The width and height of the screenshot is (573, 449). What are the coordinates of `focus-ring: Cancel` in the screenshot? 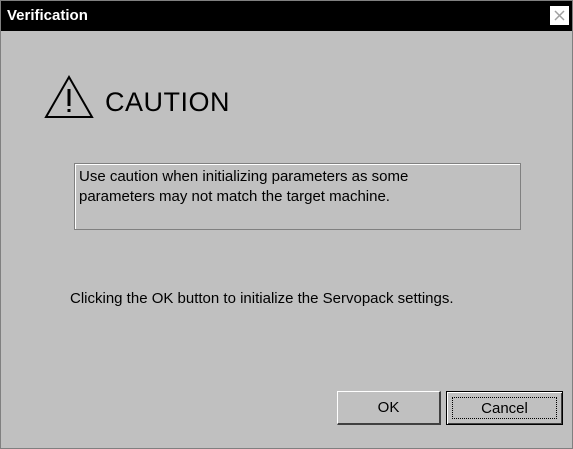 It's located at (504, 408).